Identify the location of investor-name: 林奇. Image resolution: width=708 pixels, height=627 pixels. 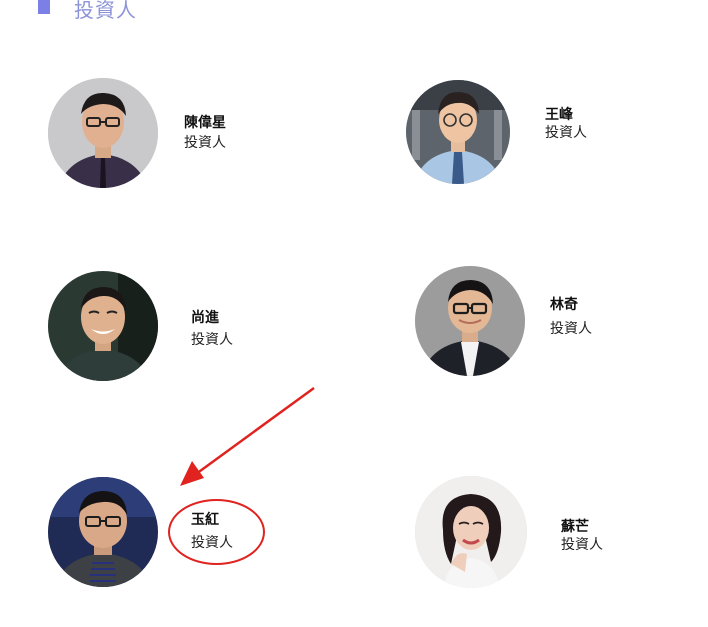
(564, 305).